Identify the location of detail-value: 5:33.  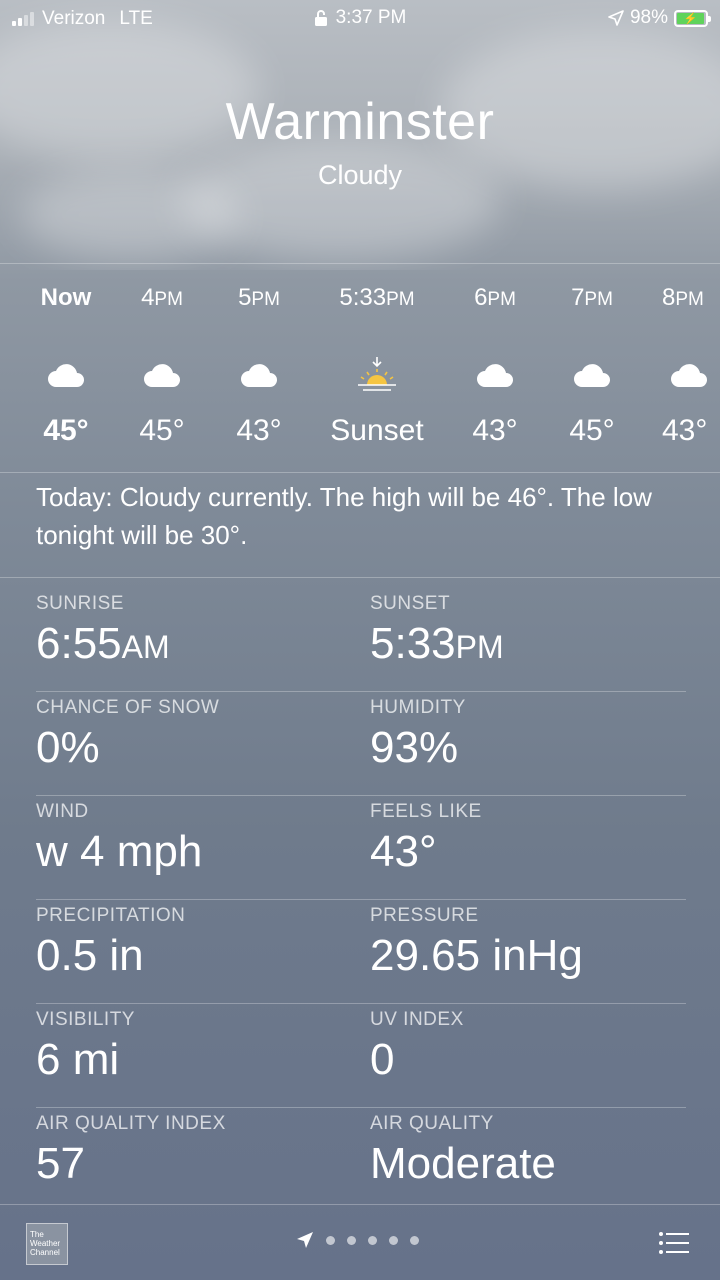
(413, 643).